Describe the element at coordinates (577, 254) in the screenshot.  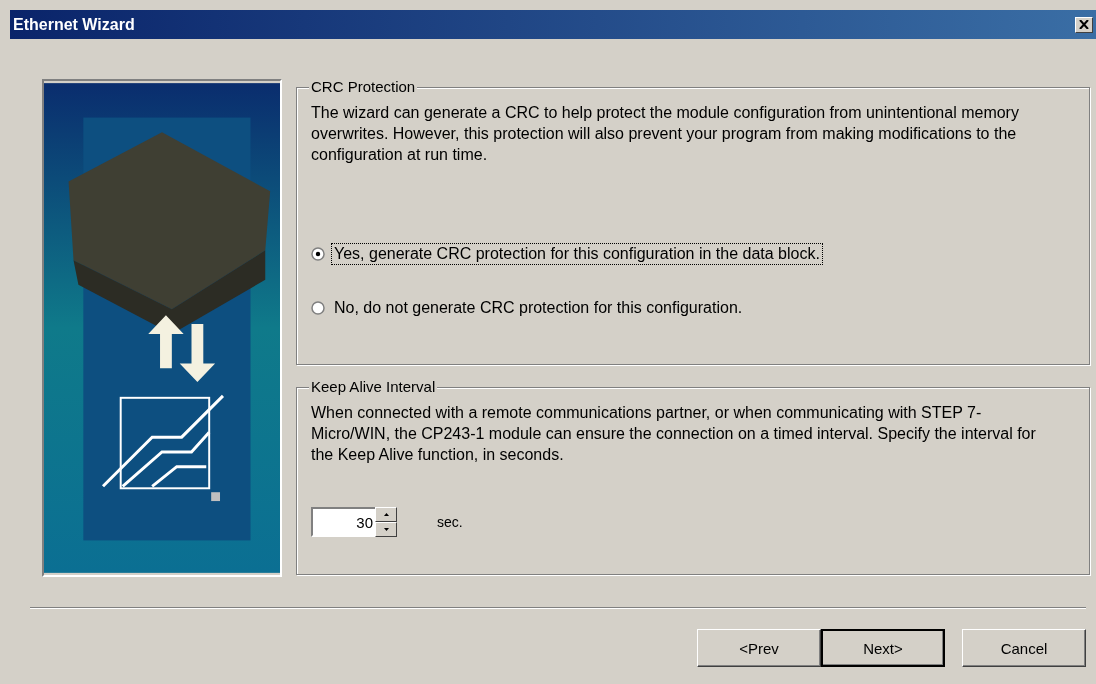
I see `radio-label: Yes, generate CRC protection for this configuration in the data block.` at that location.